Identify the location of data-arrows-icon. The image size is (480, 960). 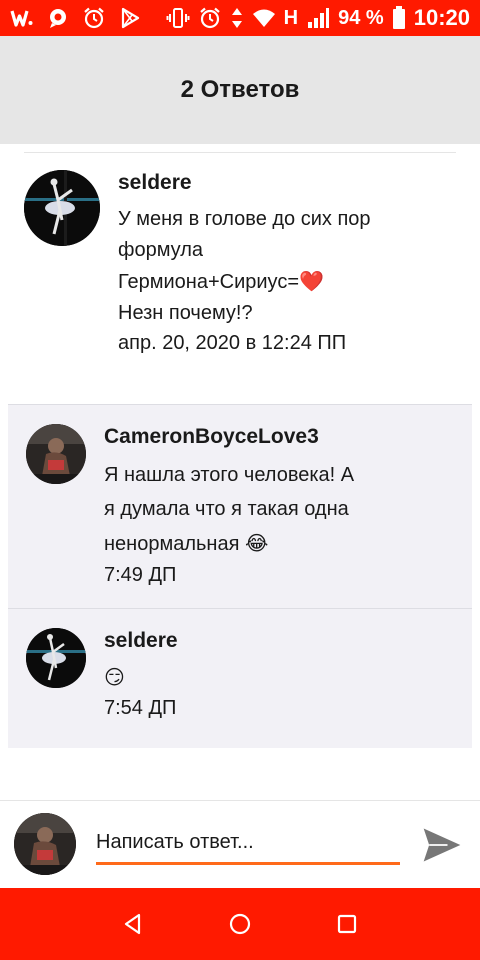
(237, 18).